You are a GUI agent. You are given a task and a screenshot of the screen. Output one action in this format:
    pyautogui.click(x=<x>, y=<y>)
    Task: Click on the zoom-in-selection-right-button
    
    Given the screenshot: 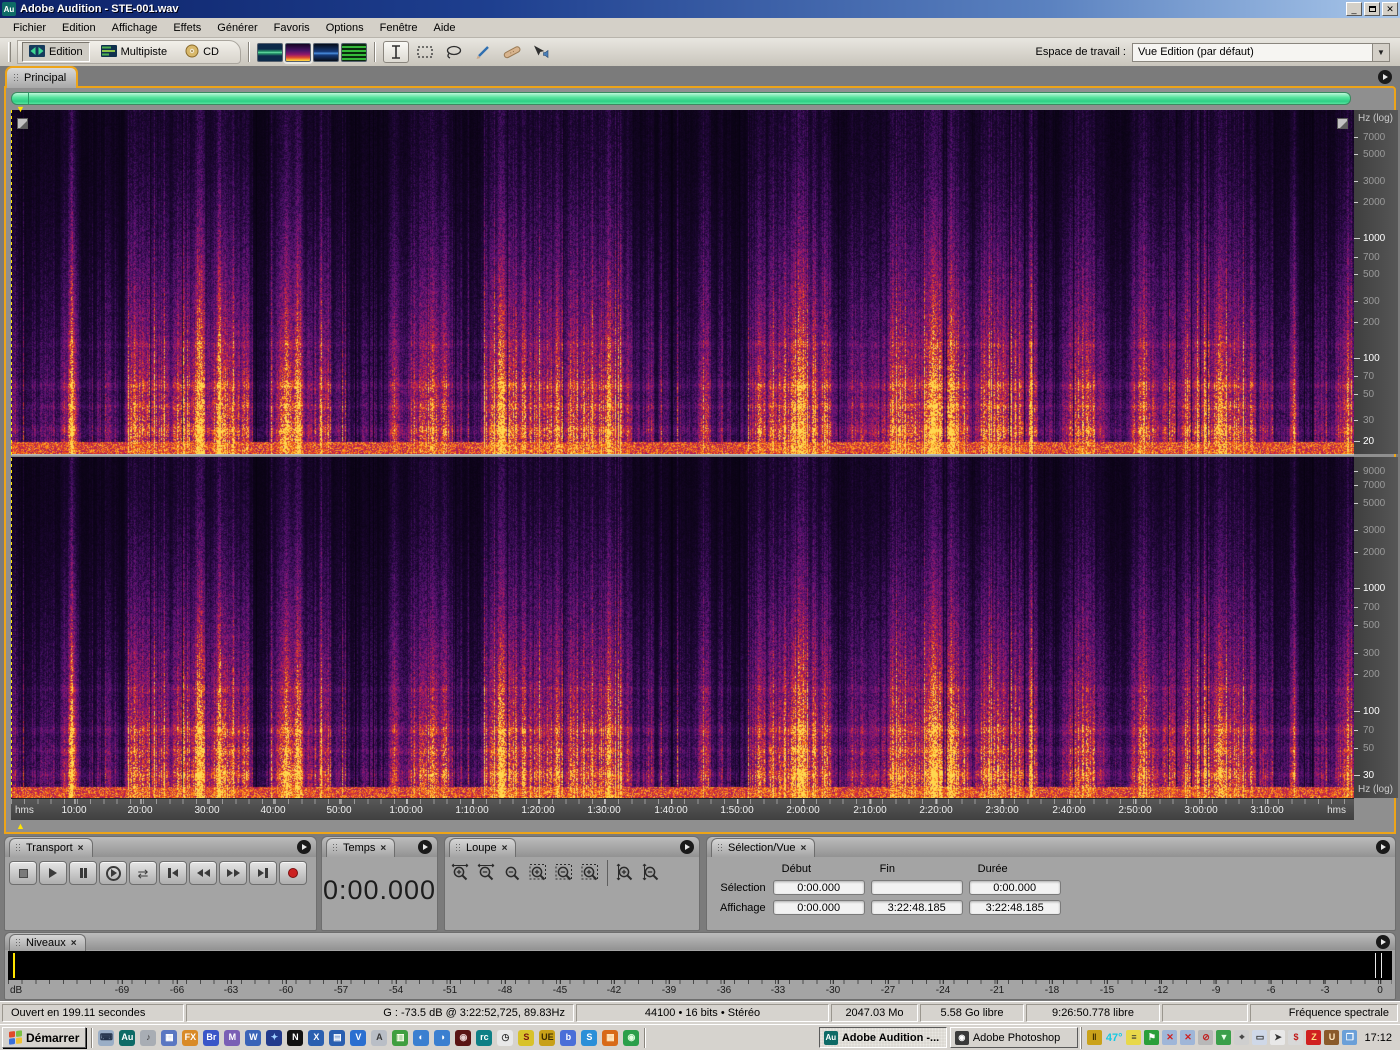 What is the action you would take?
    pyautogui.click(x=590, y=872)
    